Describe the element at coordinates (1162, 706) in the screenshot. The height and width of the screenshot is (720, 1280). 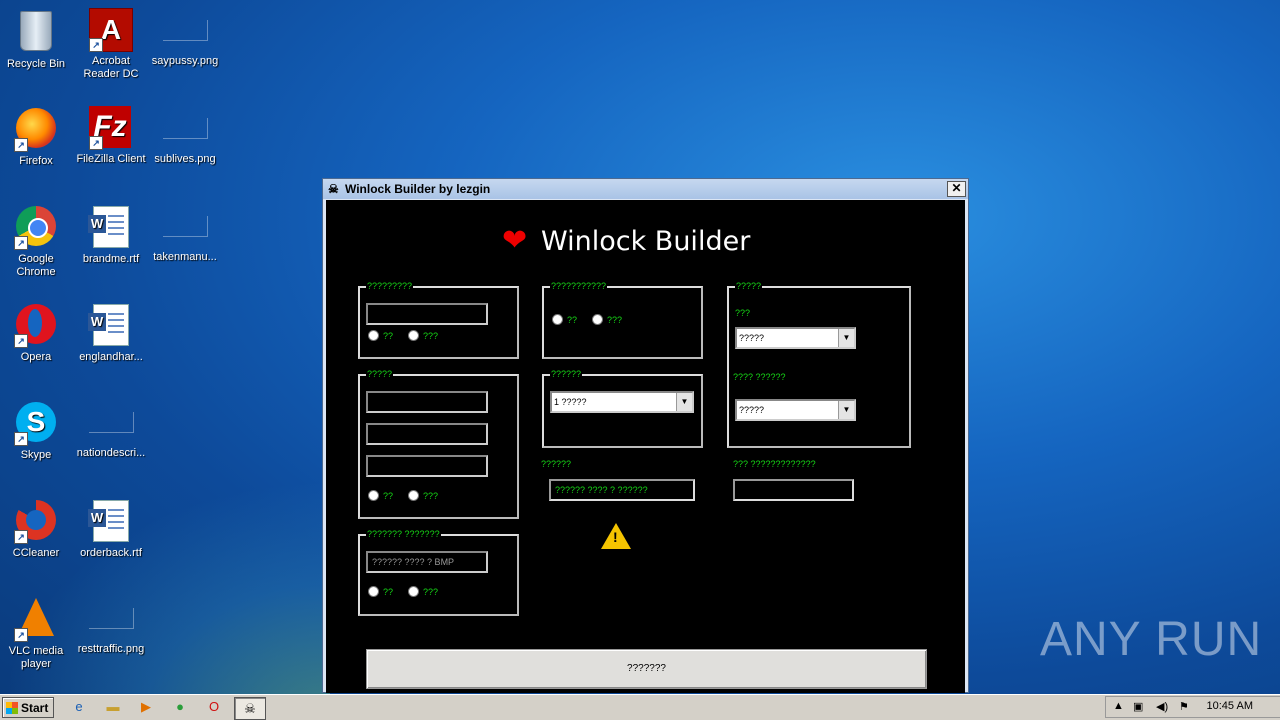
I see `volume-icon: ◀)` at that location.